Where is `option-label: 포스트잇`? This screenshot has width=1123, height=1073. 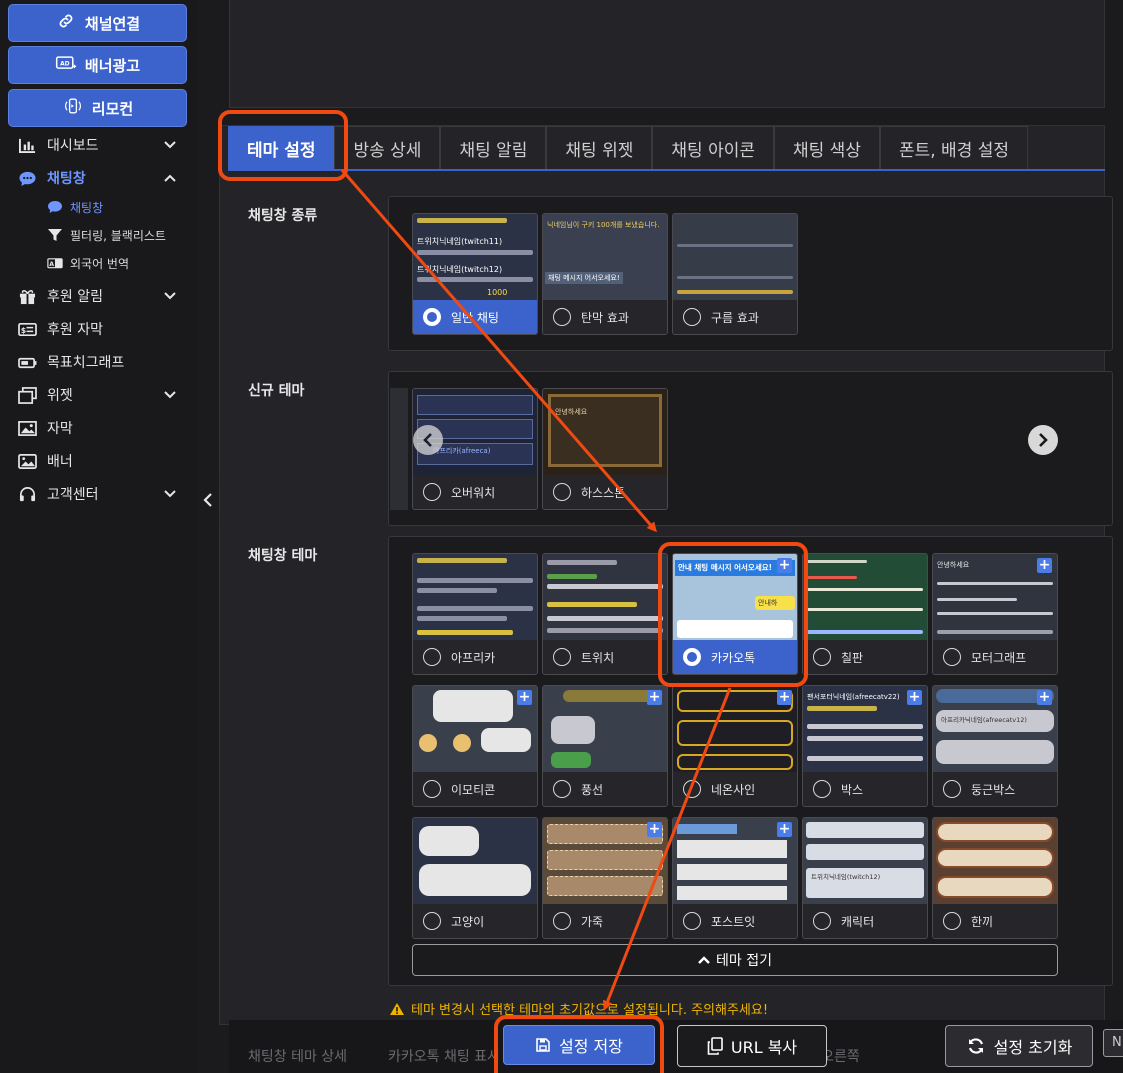
option-label: 포스트잇 is located at coordinates (733, 921).